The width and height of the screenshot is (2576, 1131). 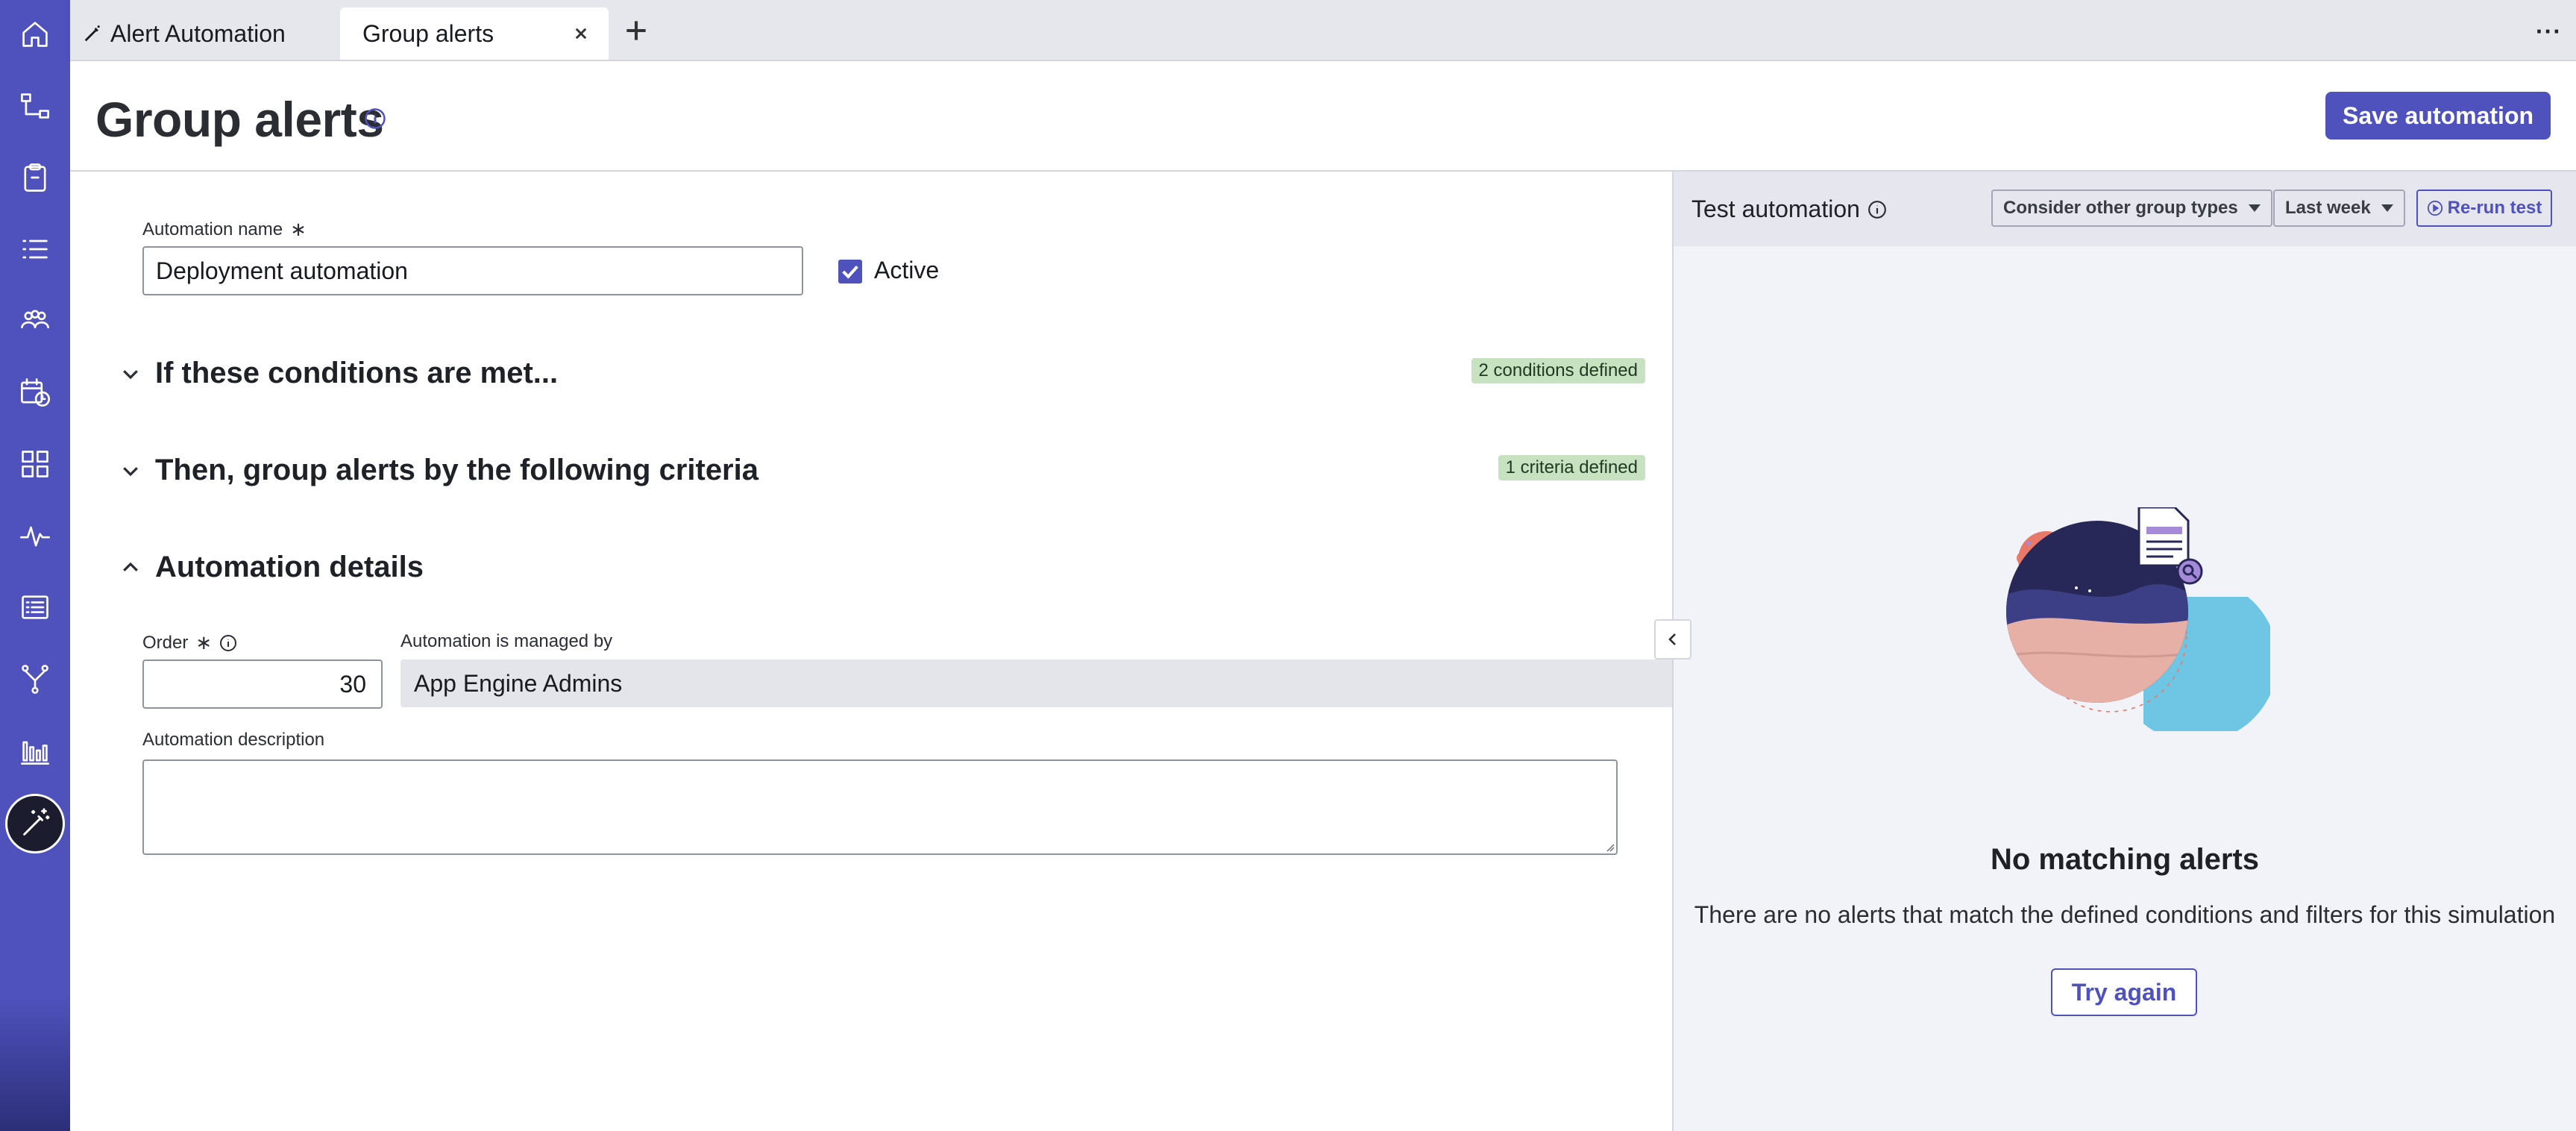 What do you see at coordinates (2438, 116) in the screenshot?
I see `save-automation-button: Save automation` at bounding box center [2438, 116].